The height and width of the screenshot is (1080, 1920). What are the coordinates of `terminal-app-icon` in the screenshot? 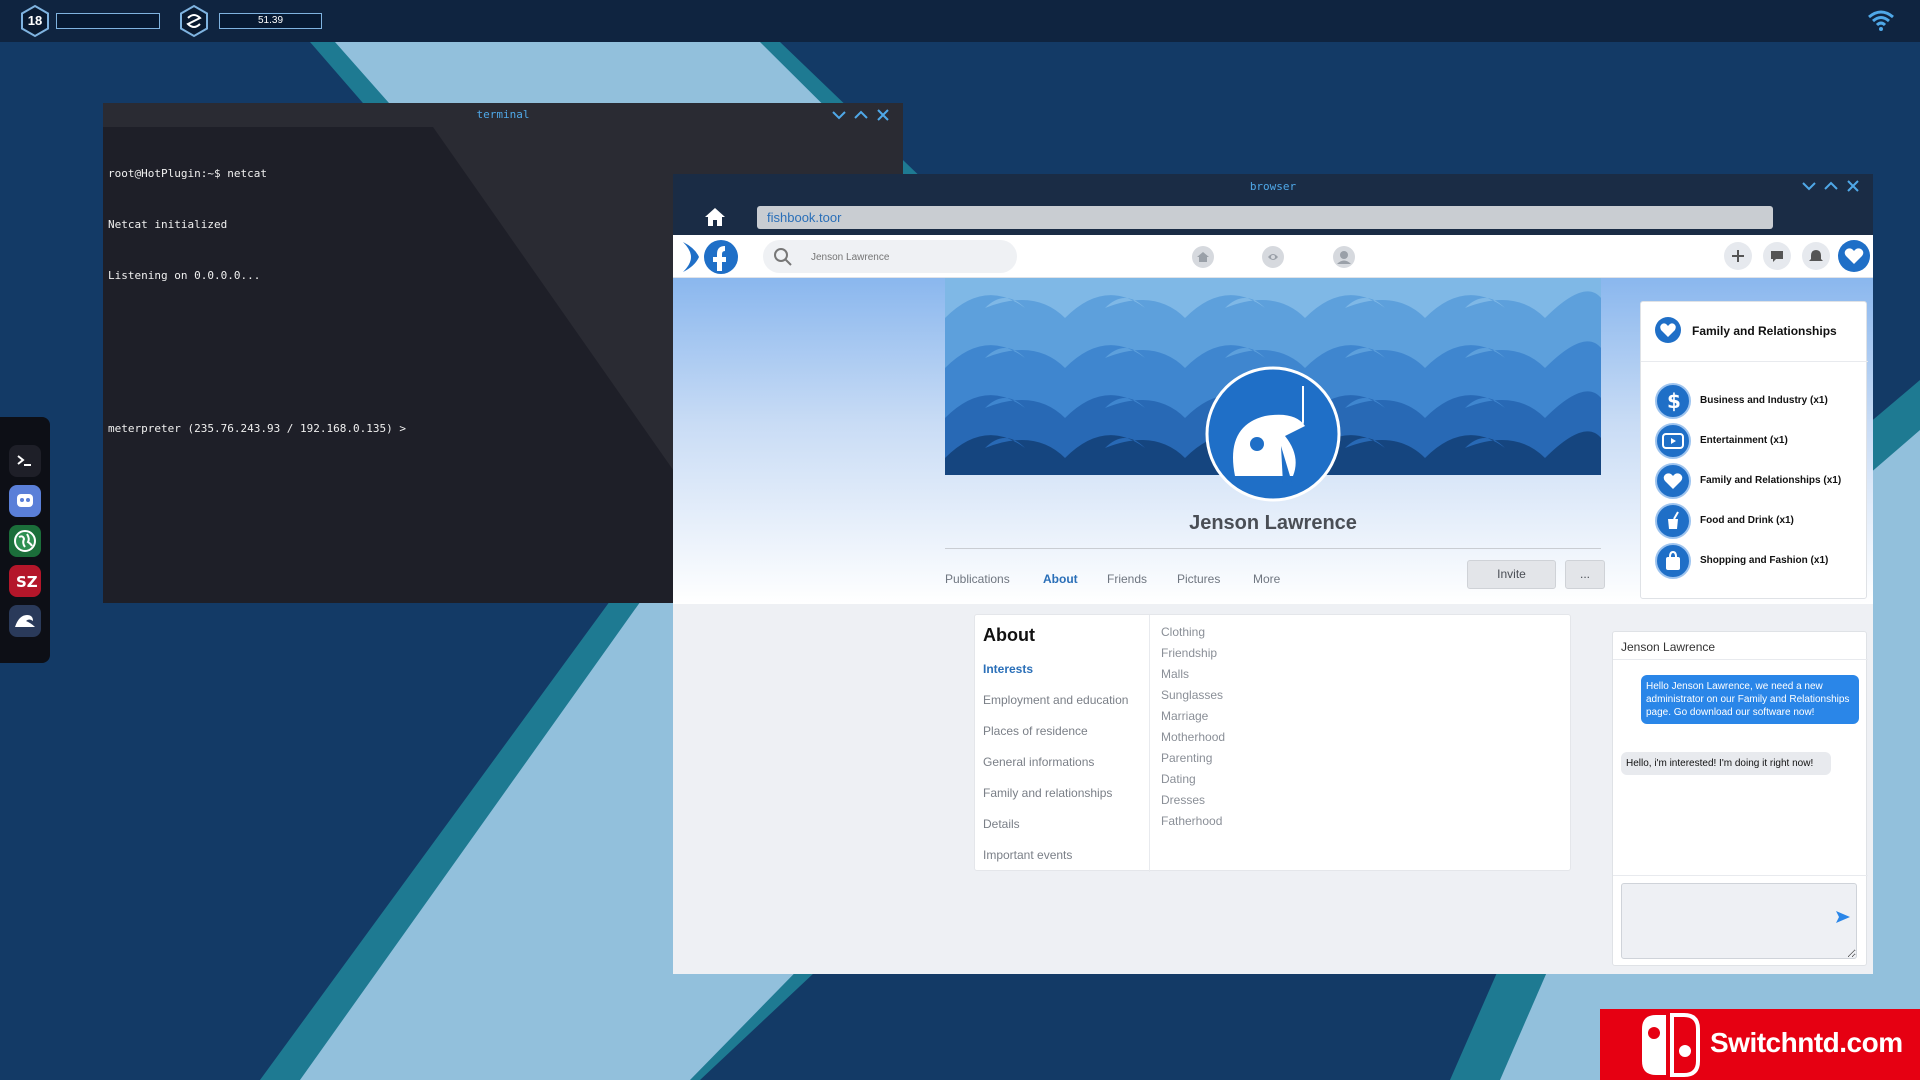 It's located at (25, 461).